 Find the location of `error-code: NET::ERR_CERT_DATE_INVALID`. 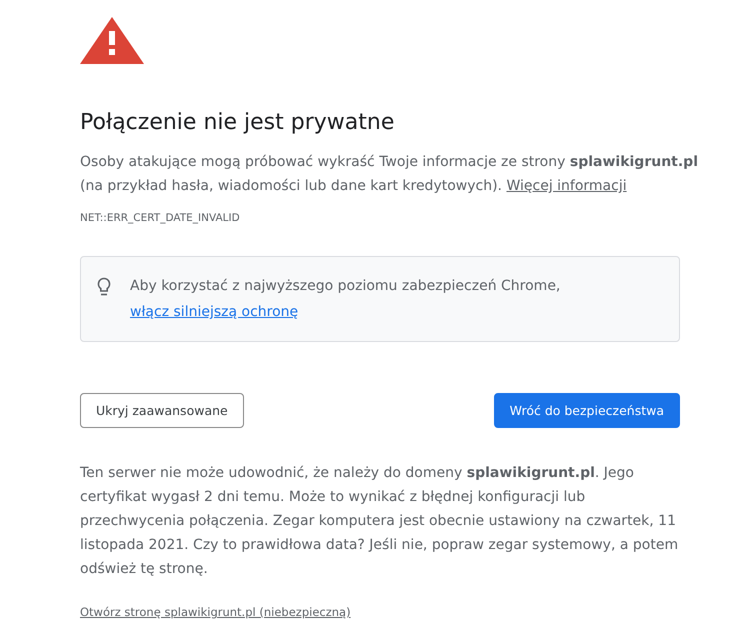

error-code: NET::ERR_CERT_DATE_INVALID is located at coordinates (160, 218).